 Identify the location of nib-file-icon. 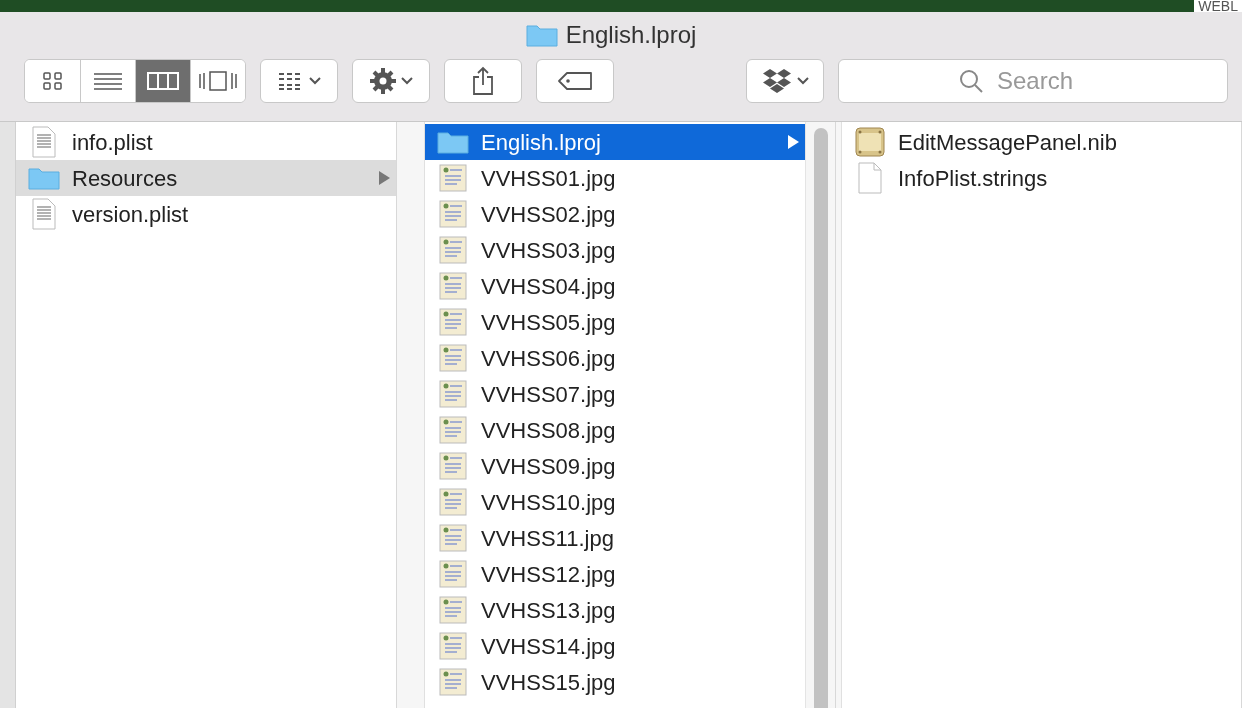
(870, 142).